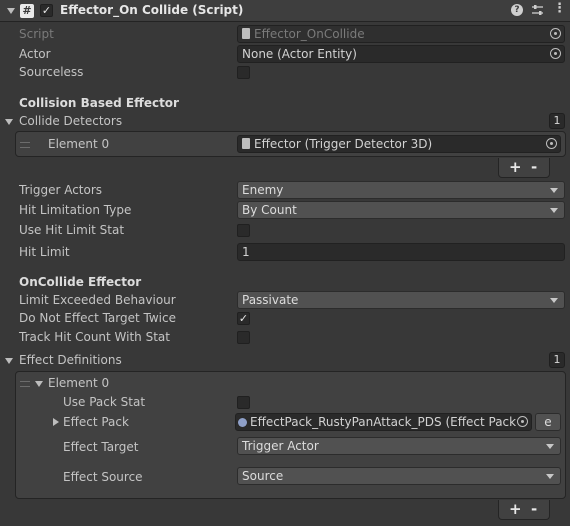 This screenshot has width=570, height=526. I want to click on script-icon: #, so click(27, 11).